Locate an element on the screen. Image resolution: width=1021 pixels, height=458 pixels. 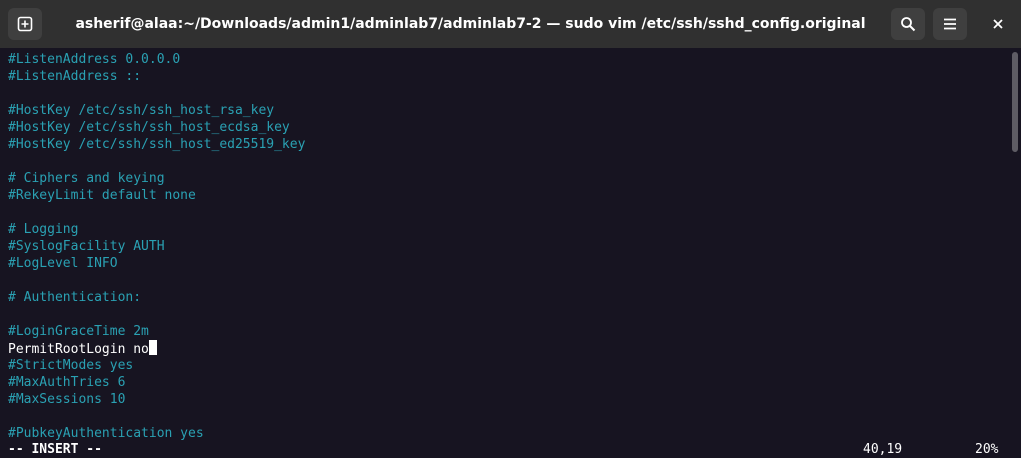
close-button is located at coordinates (998, 24).